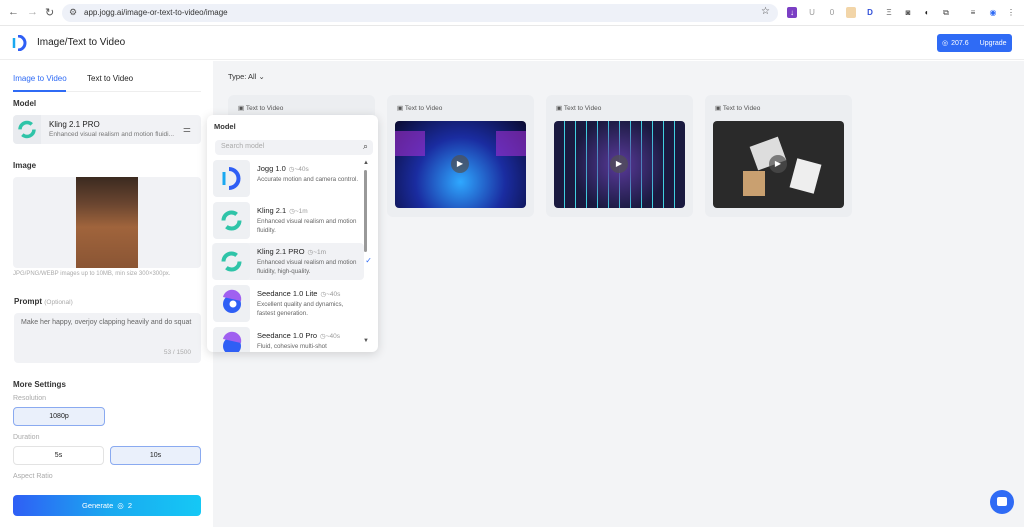 This screenshot has width=1024, height=527. I want to click on duration-10s: 10s, so click(155, 455).